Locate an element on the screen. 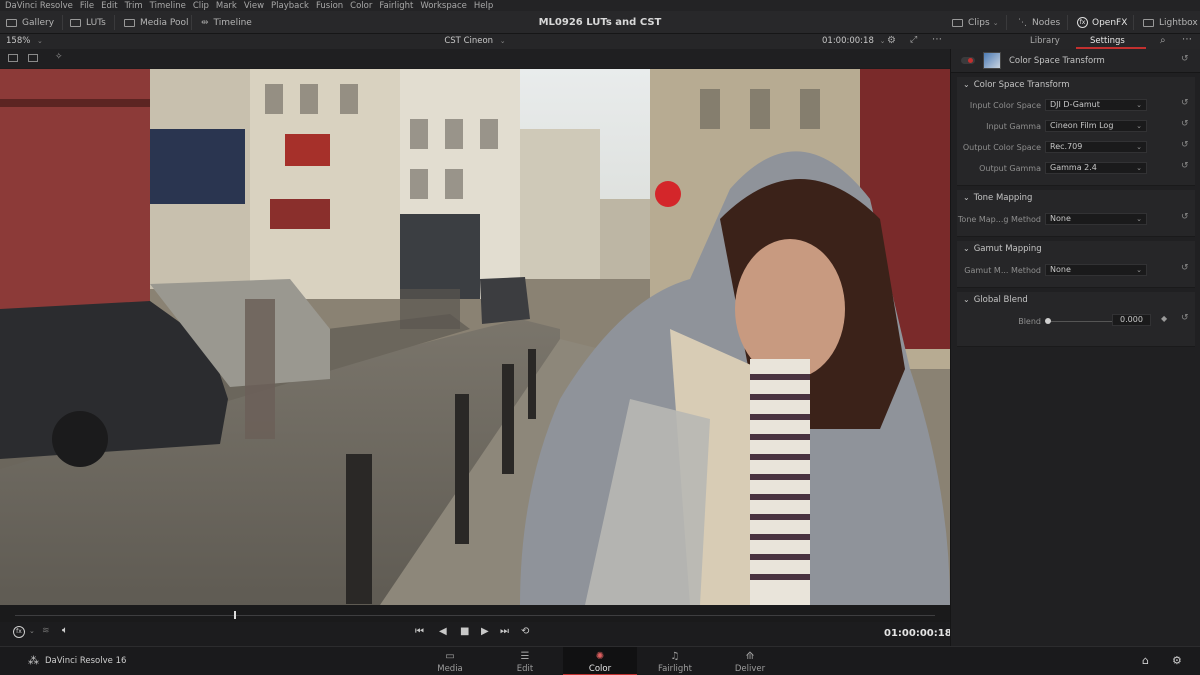 The image size is (1200, 675). menu-fusion: Fusion is located at coordinates (329, 6).